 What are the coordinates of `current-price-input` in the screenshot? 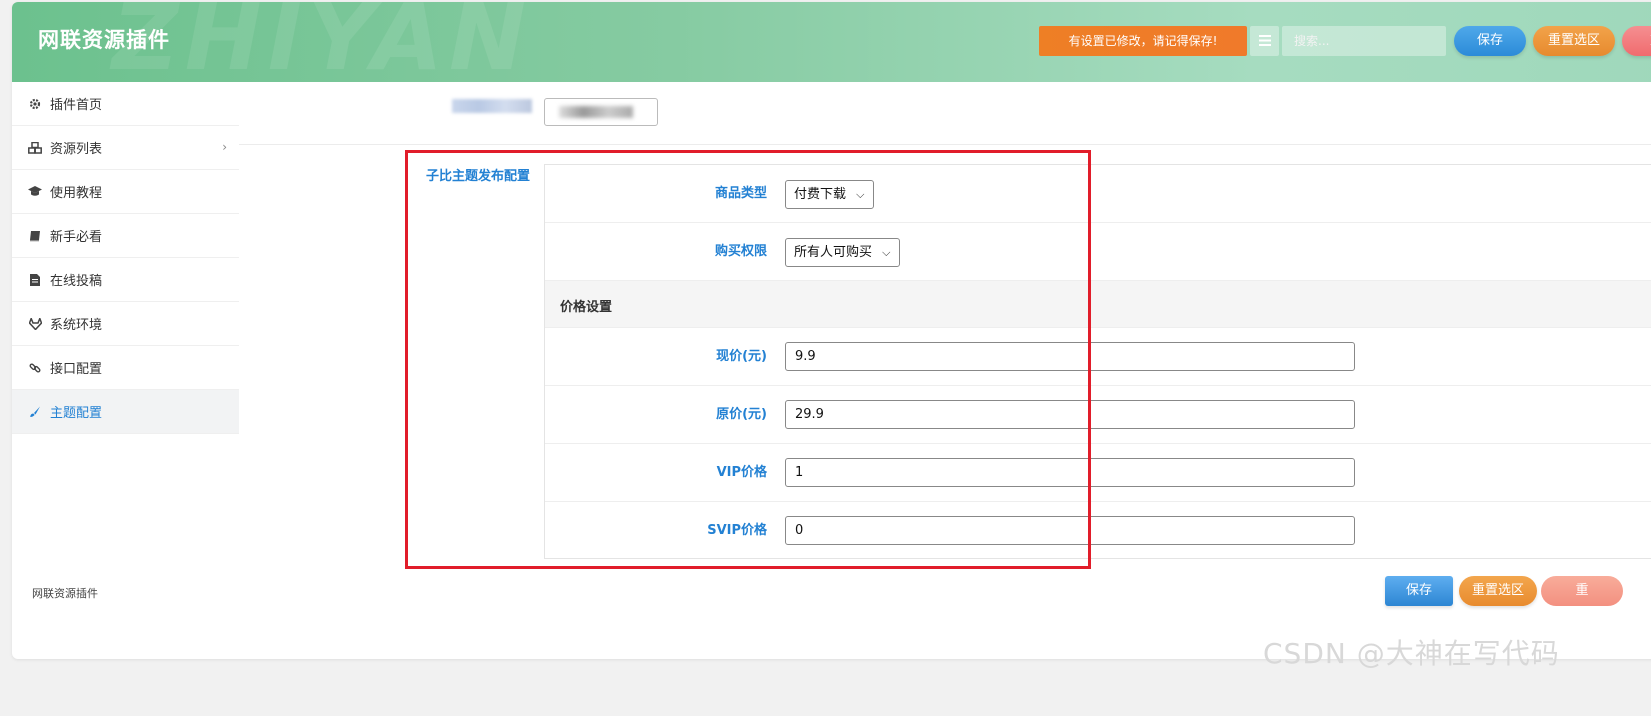 It's located at (1070, 356).